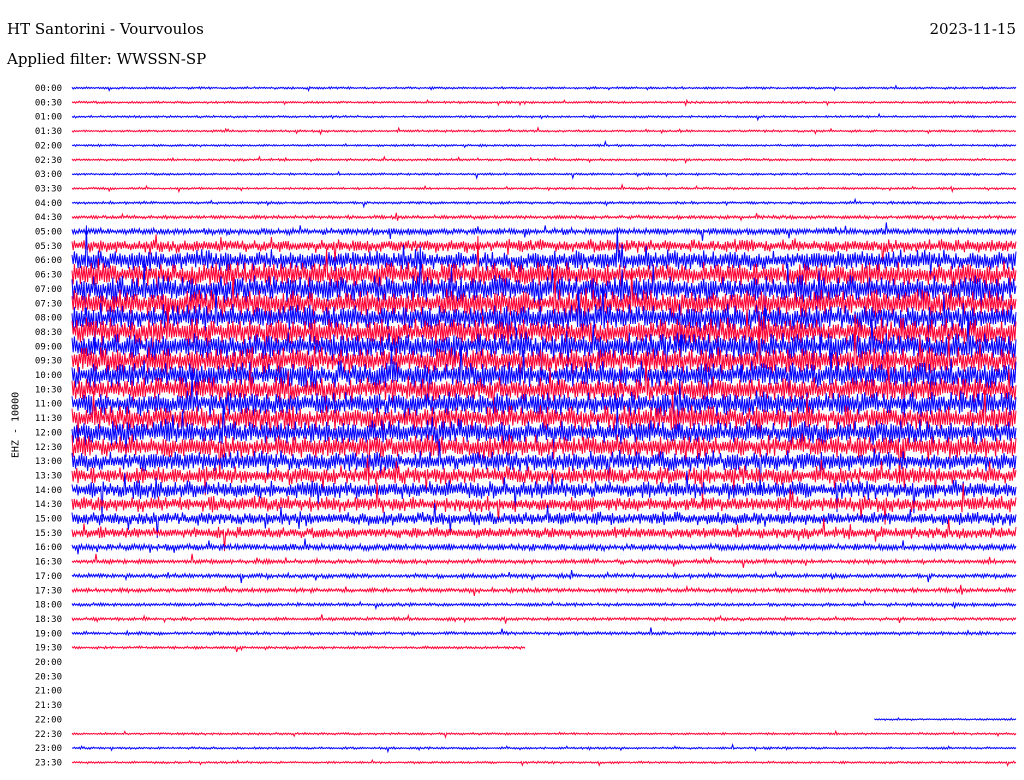  I want to click on time-tick-label: 22:30, so click(48, 735).